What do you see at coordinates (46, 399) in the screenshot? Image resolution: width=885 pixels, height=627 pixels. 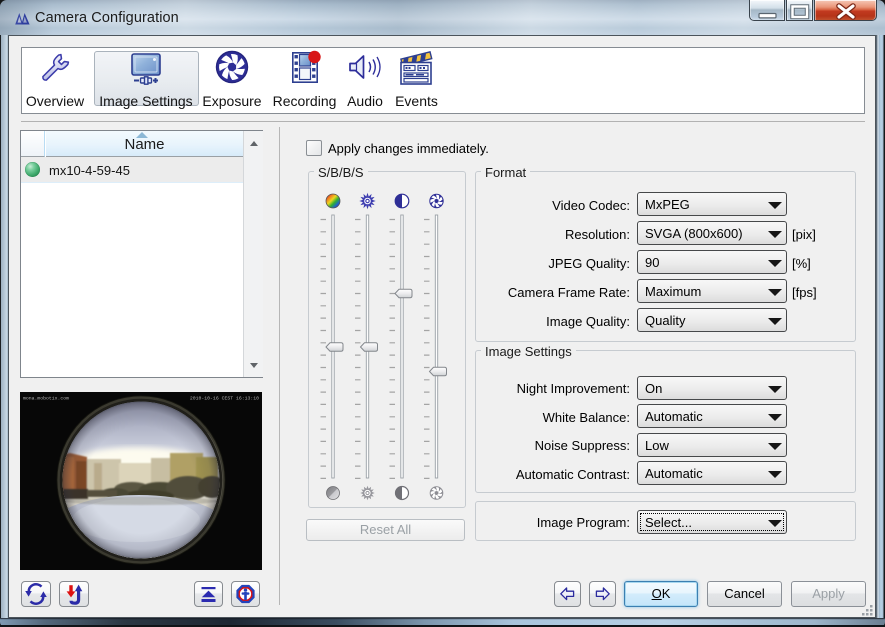 I see `svg-text: mona.mobotix.com` at bounding box center [46, 399].